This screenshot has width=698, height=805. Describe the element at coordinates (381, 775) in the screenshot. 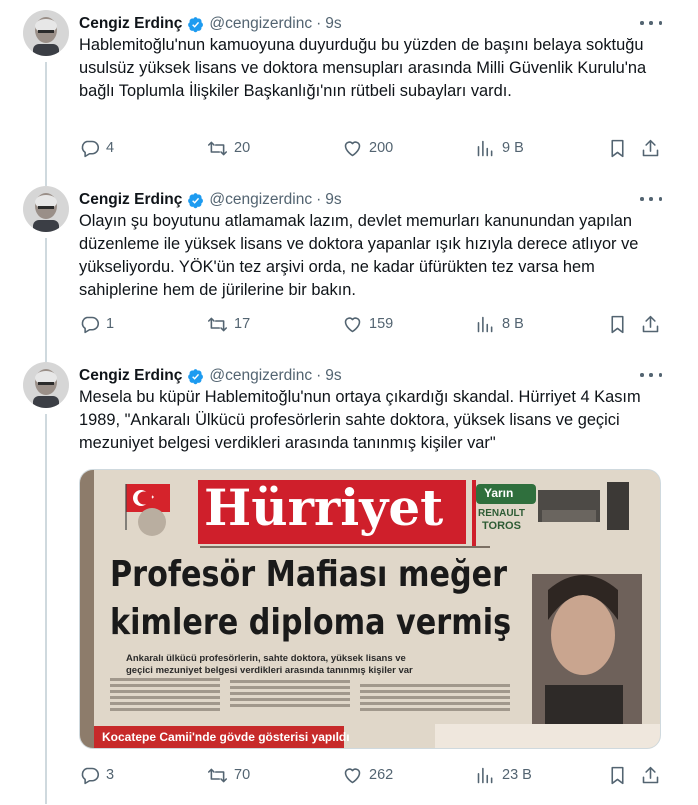

I see `like-count: 262` at that location.